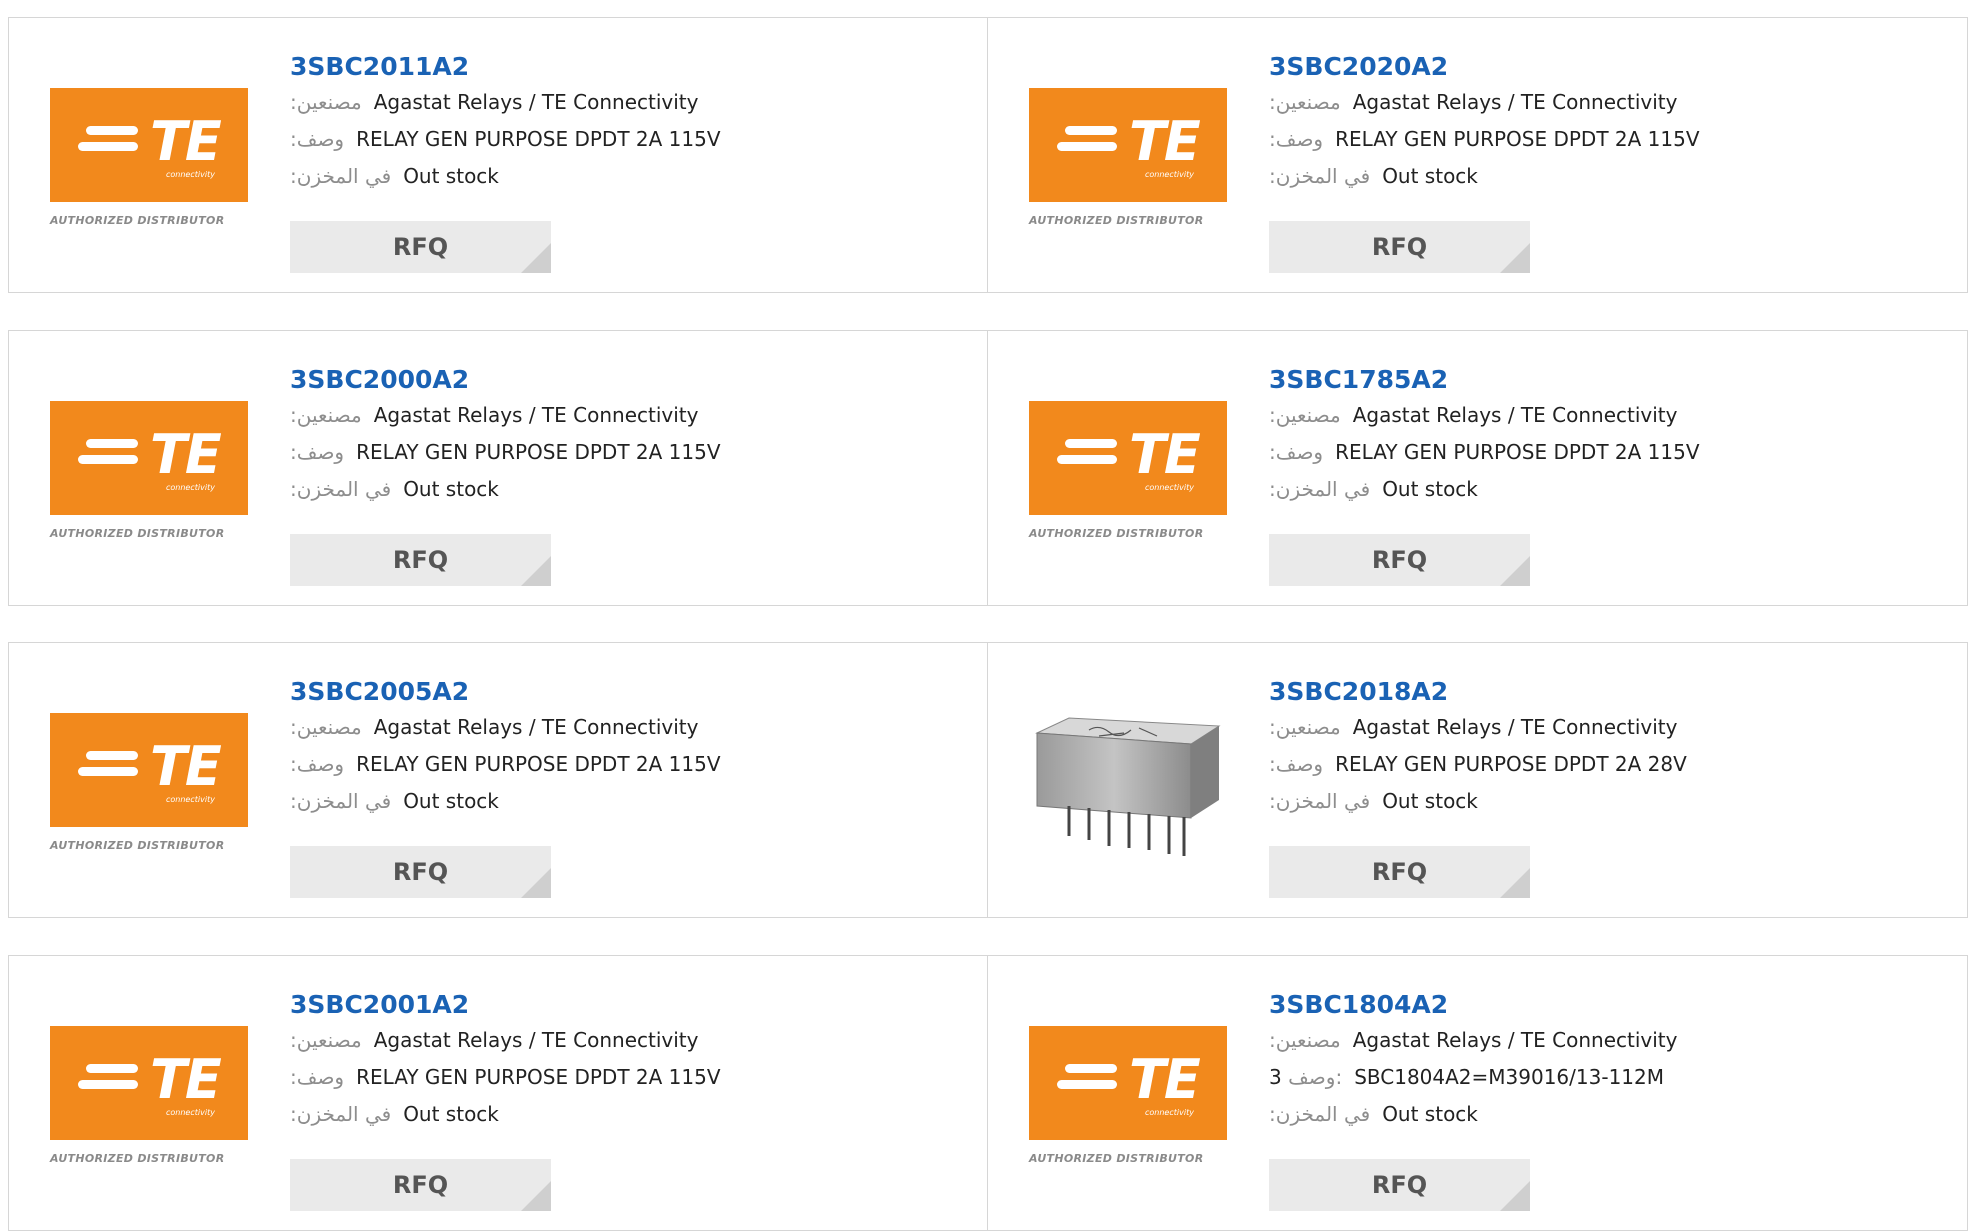 The image size is (1969, 1231). I want to click on description-prefix: 3, so click(1275, 1077).